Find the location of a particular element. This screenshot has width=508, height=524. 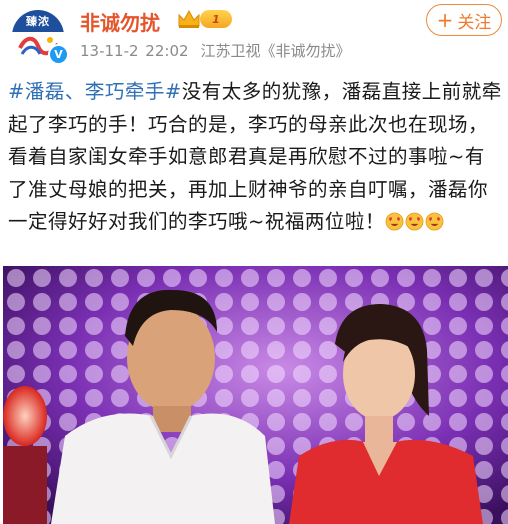

follow-button-label: 关注 is located at coordinates (474, 22).